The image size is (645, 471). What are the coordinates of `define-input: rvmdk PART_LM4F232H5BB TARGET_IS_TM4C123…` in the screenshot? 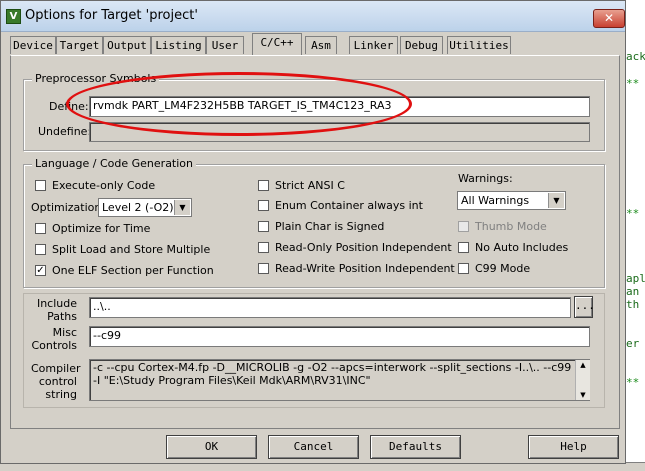 It's located at (339, 106).